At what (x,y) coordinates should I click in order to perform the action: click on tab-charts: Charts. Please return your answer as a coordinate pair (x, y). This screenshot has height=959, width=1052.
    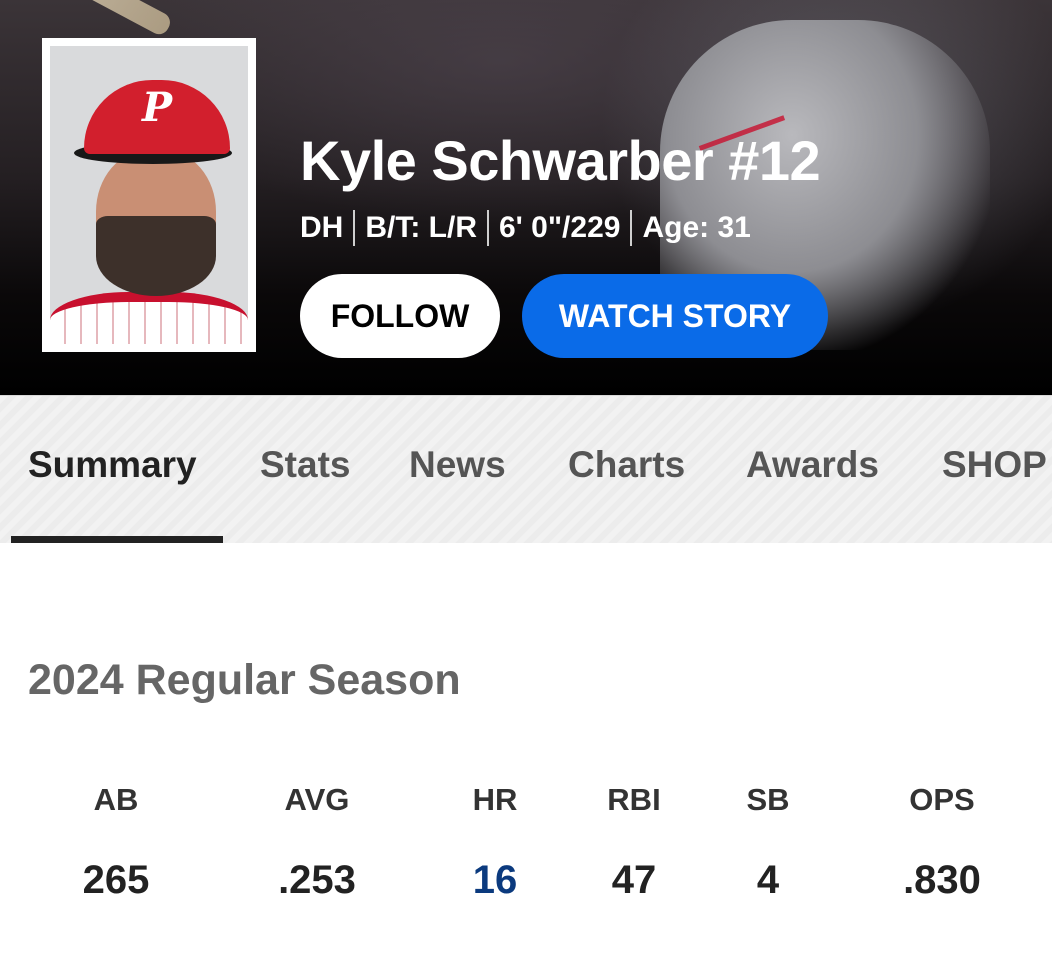
    Looking at the image, I should click on (626, 465).